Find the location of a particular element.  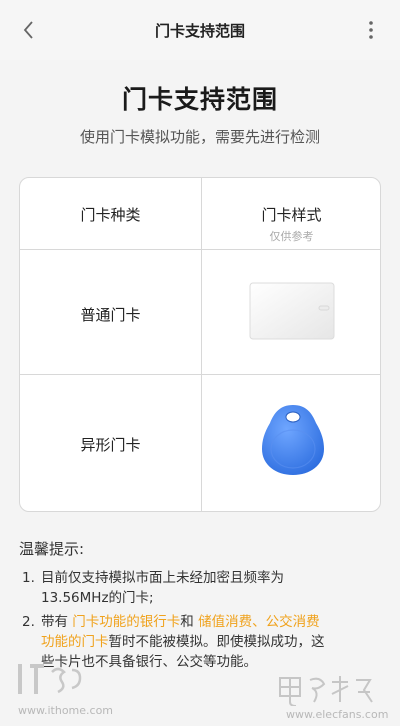

back-button is located at coordinates (29, 30).